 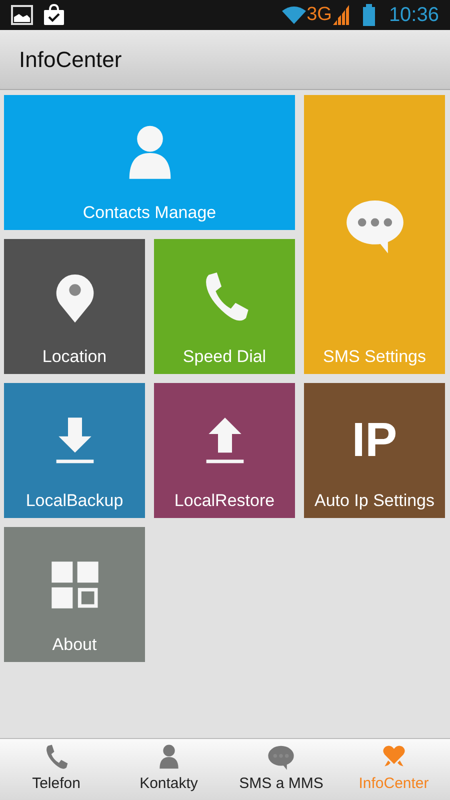 What do you see at coordinates (224, 450) in the screenshot?
I see `menu-tile: LocalRestore` at bounding box center [224, 450].